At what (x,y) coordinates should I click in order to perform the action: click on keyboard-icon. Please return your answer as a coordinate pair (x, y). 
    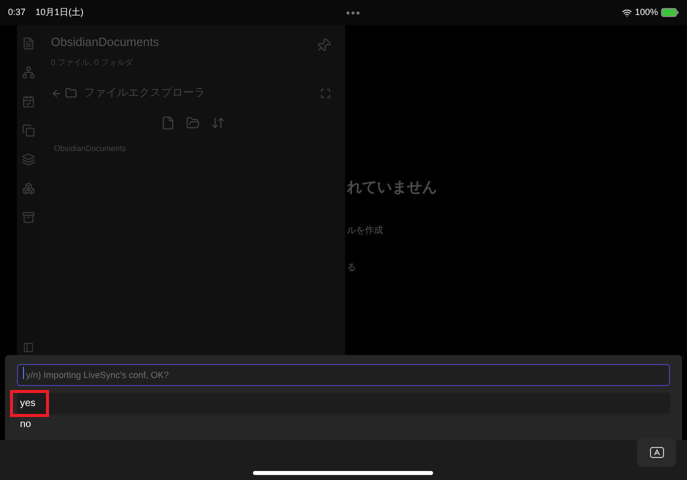
    Looking at the image, I should click on (657, 452).